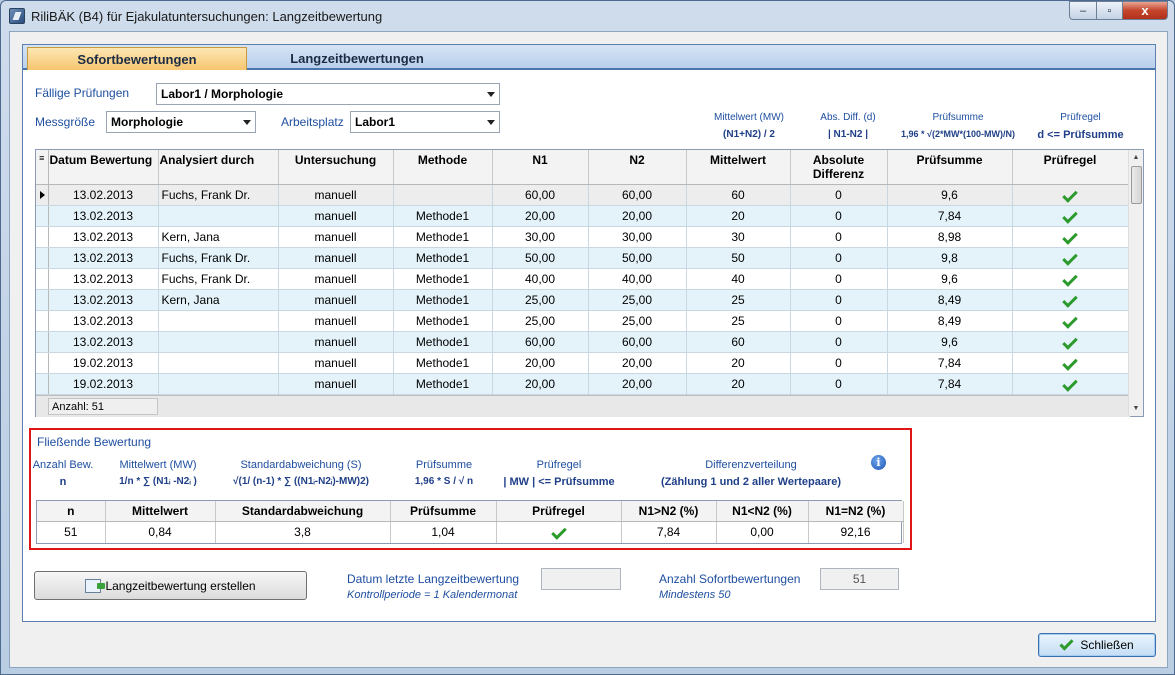 The height and width of the screenshot is (675, 1175). Describe the element at coordinates (856, 532) in the screenshot. I see `fl-val-eq: 92,16` at that location.